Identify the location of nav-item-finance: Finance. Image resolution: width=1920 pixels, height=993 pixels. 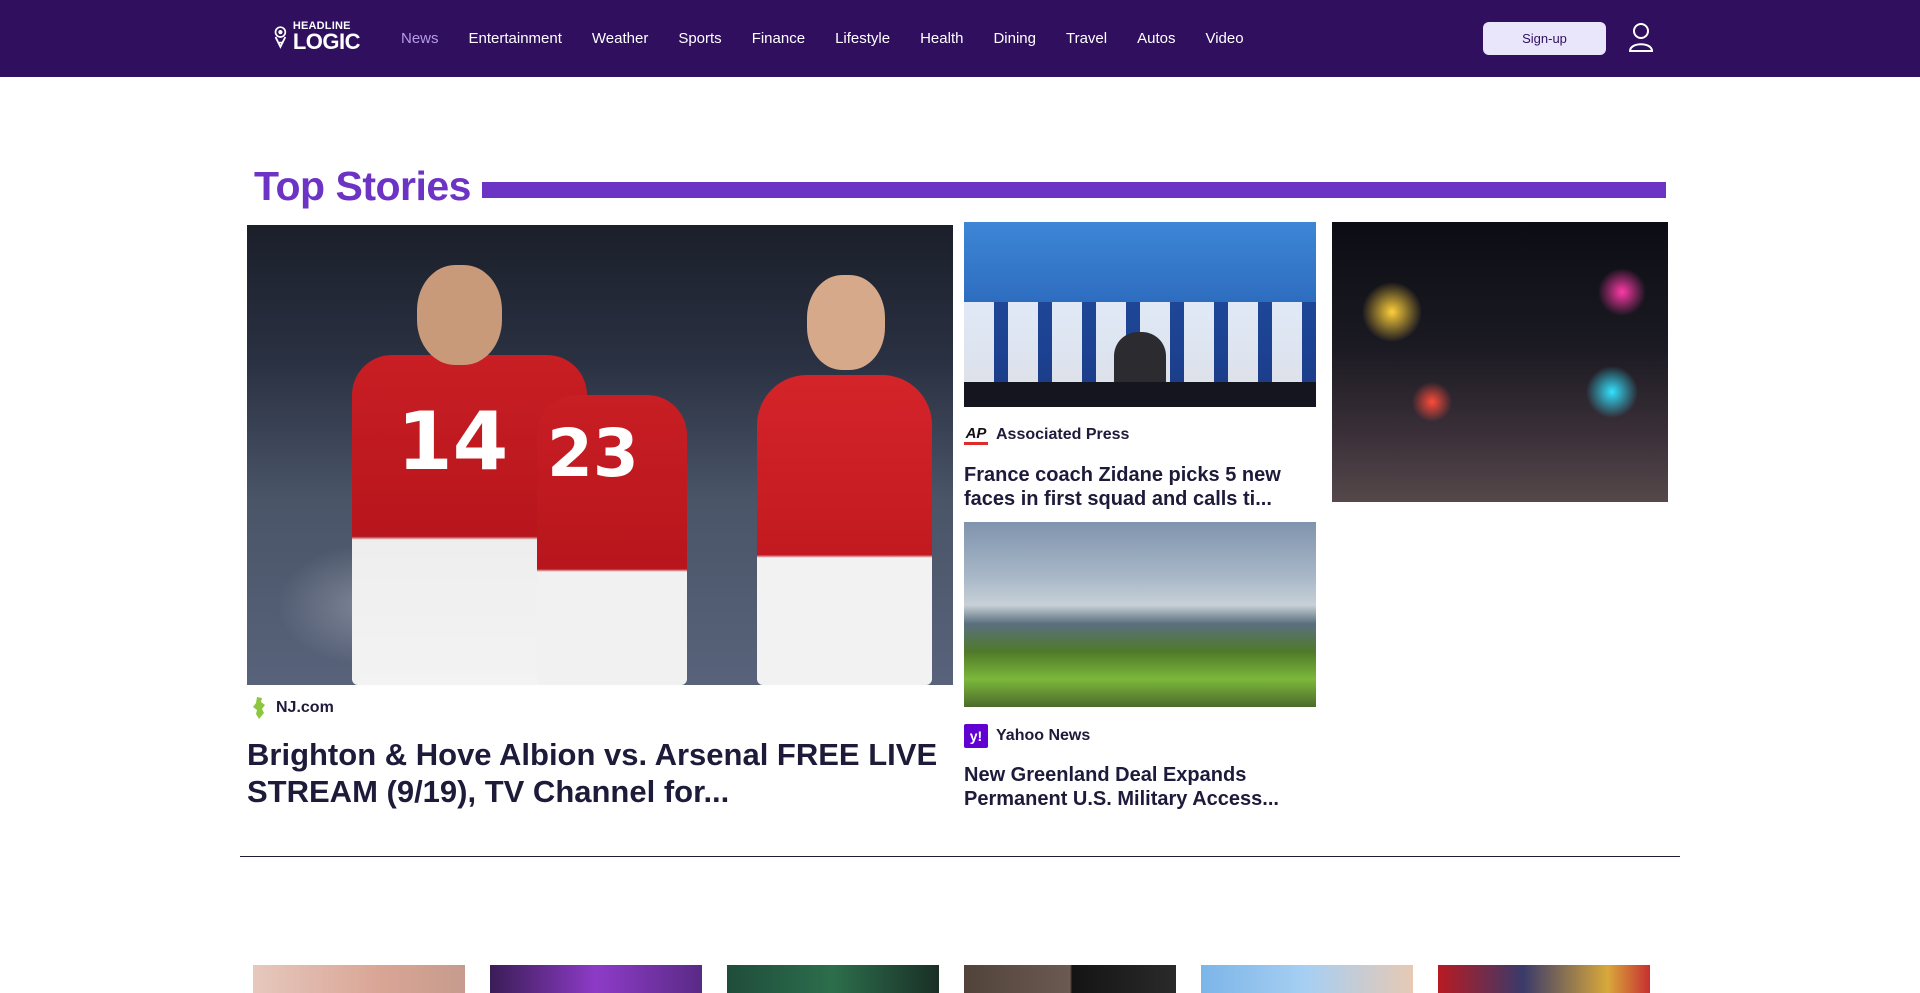
(778, 38).